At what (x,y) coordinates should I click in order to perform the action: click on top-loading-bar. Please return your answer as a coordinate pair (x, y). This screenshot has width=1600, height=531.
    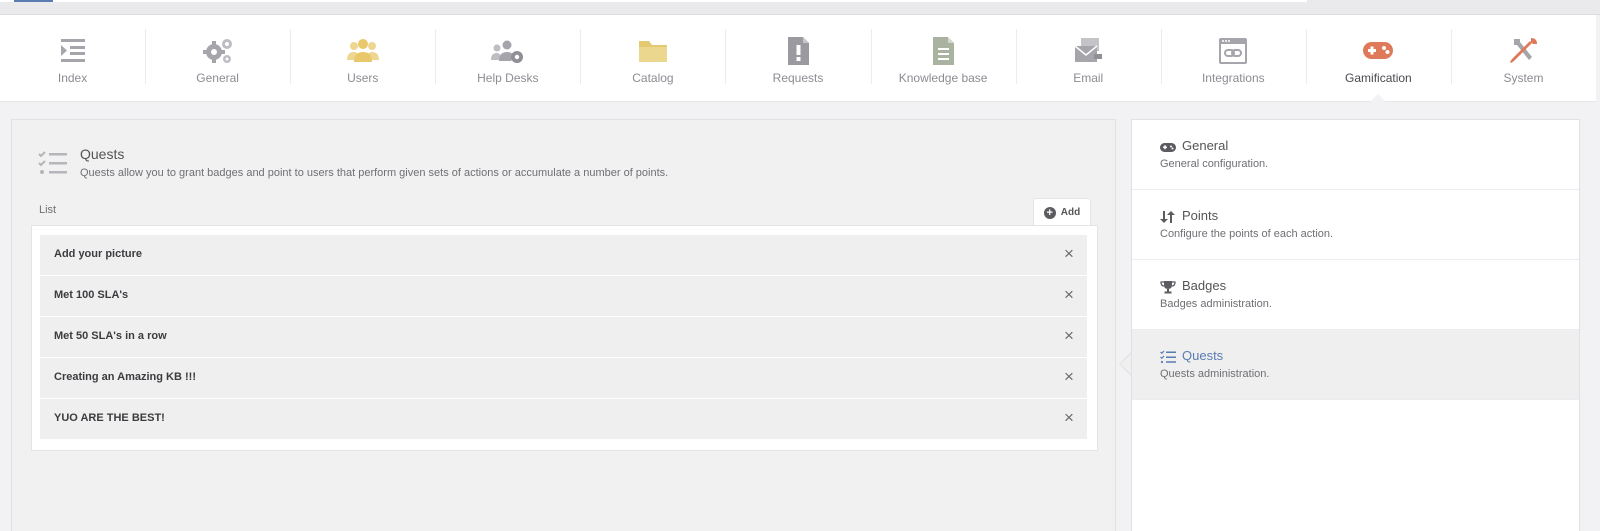
    Looking at the image, I should click on (800, 7).